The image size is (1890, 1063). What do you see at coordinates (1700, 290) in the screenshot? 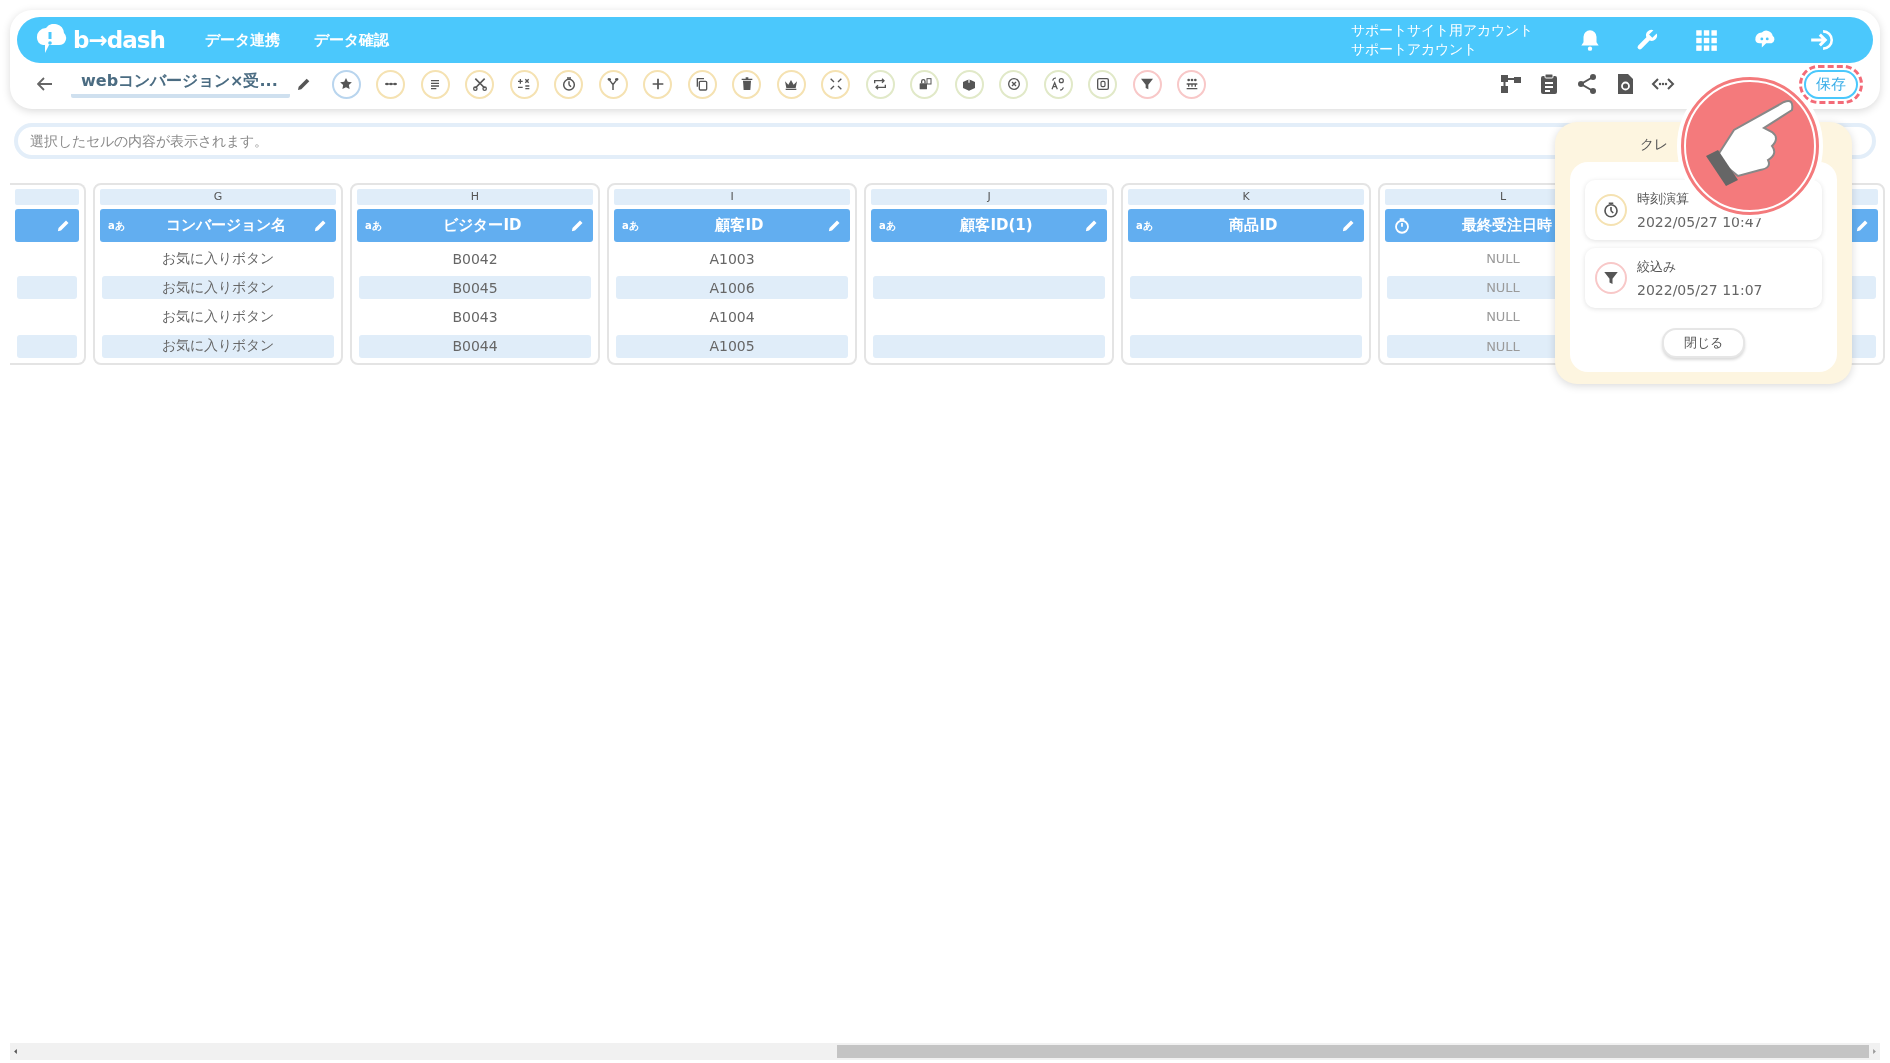
I see `step-time: 2022/05/27 11:07` at bounding box center [1700, 290].